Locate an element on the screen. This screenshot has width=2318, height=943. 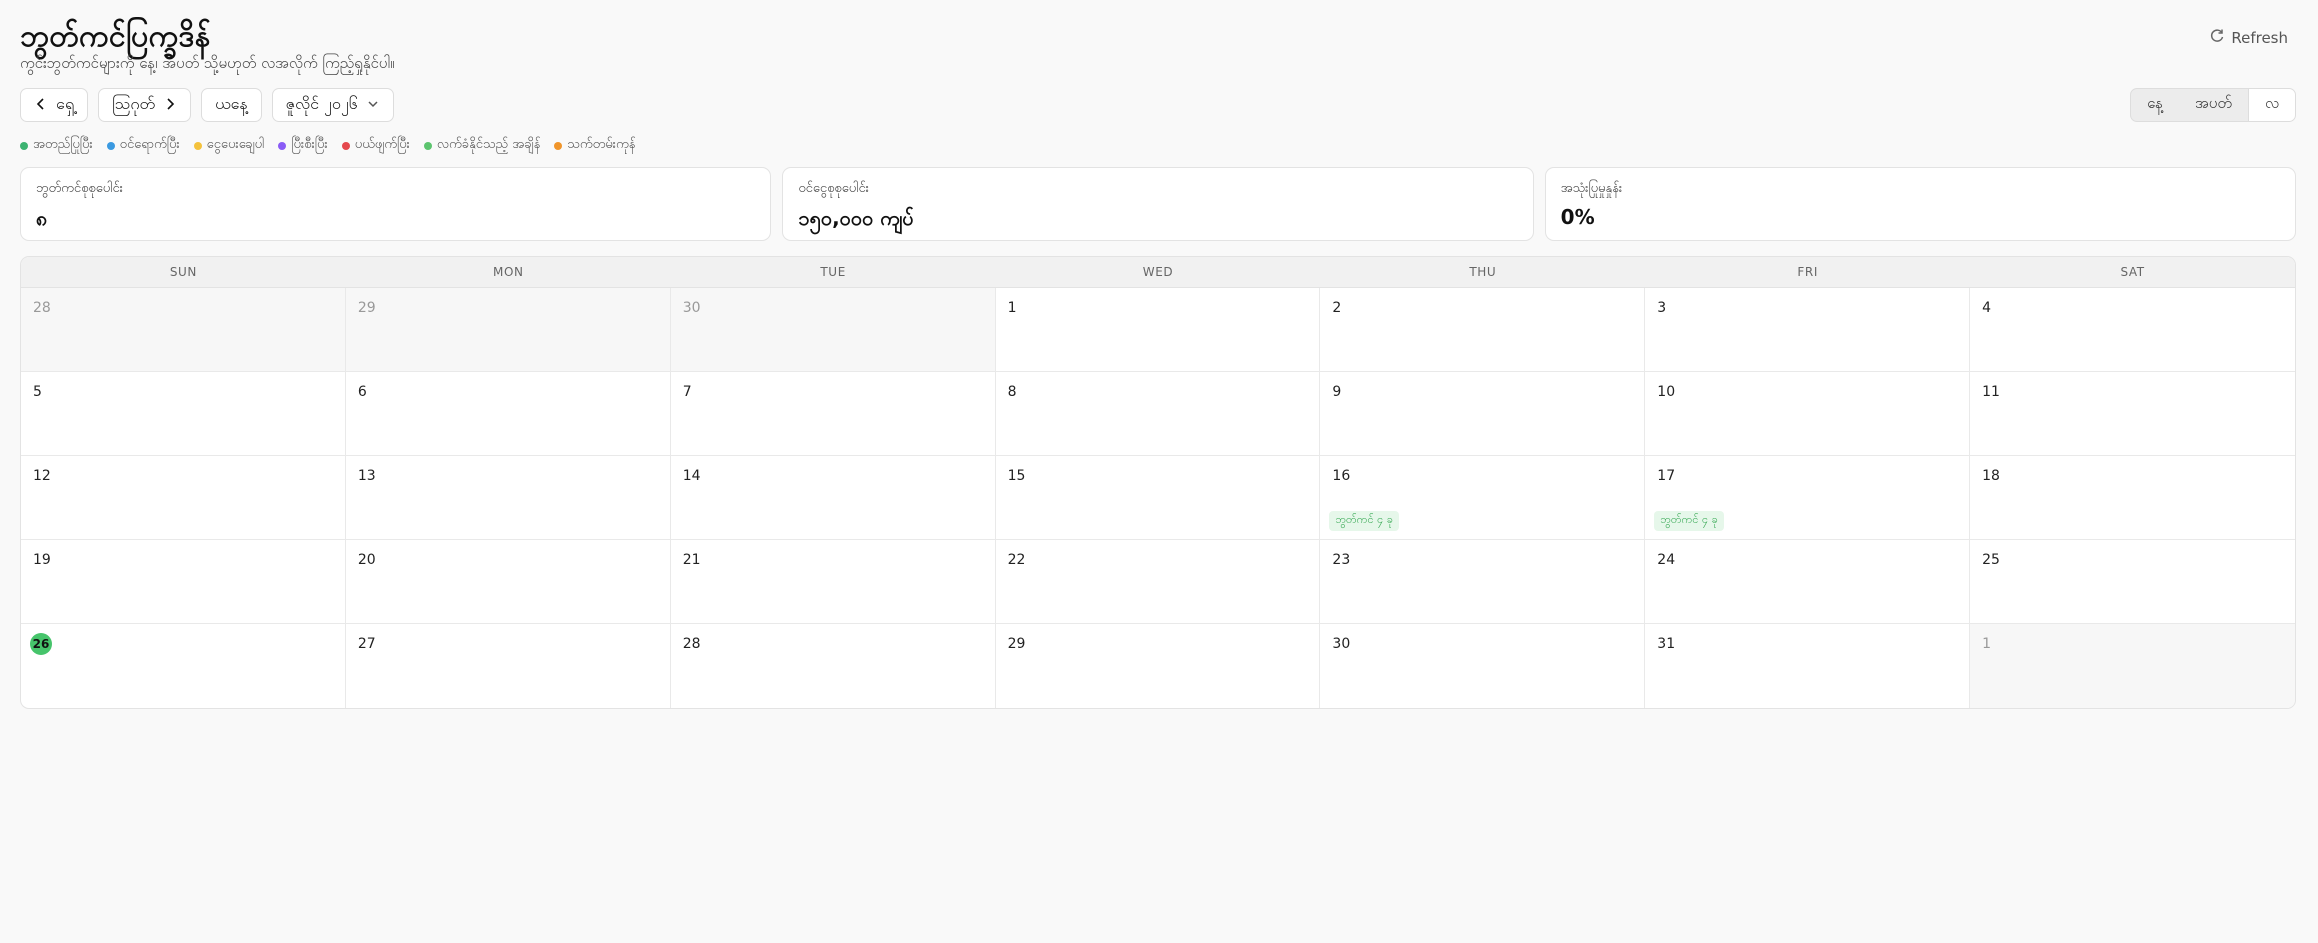
legend-item: ငွေပေးချေပါ is located at coordinates (229, 145).